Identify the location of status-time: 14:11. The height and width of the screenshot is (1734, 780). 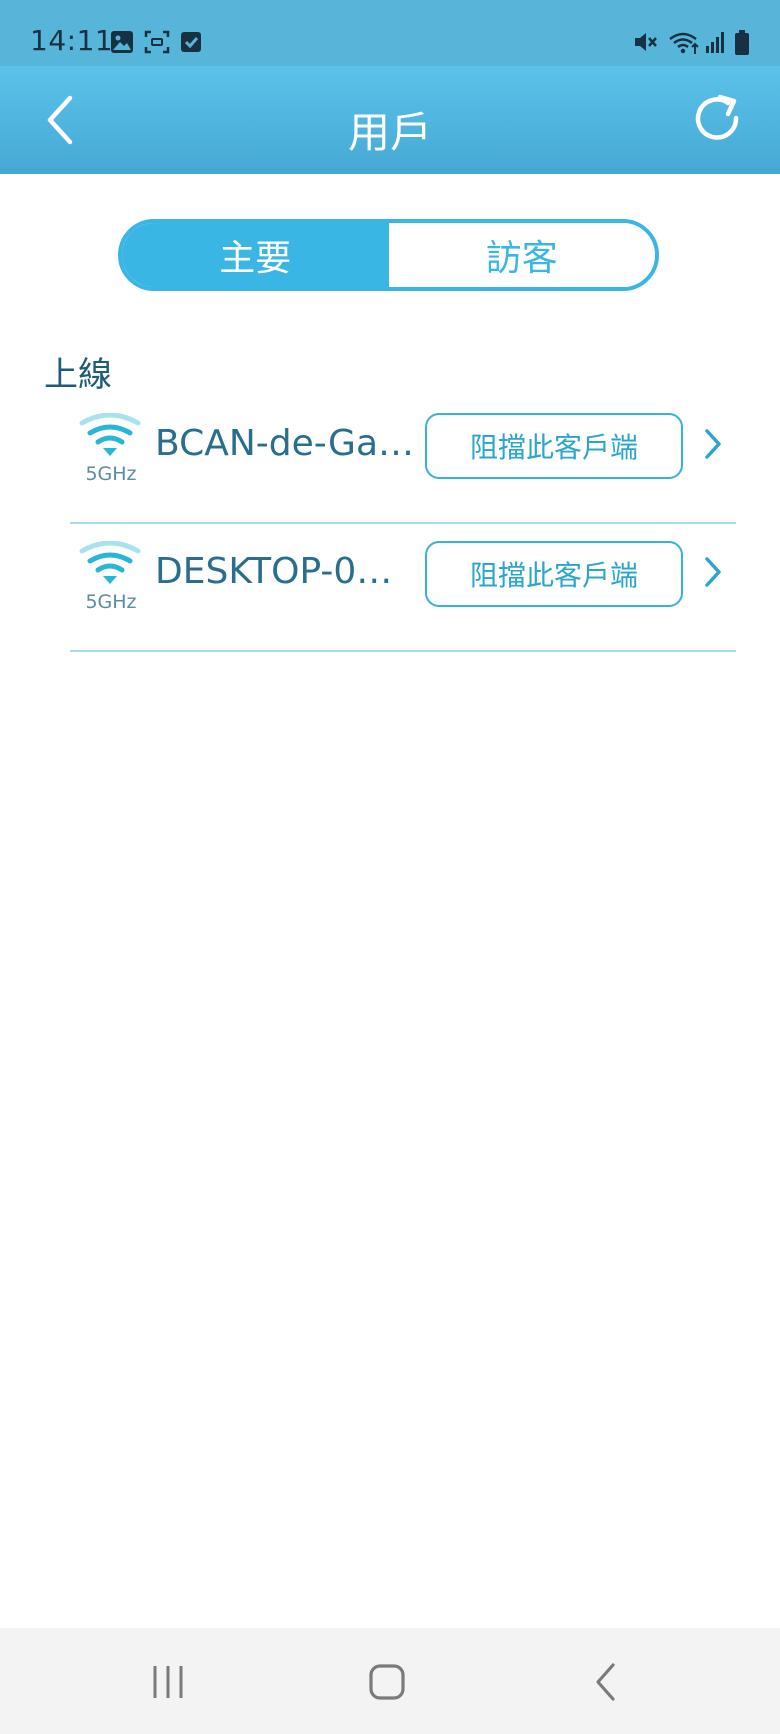
(72, 40).